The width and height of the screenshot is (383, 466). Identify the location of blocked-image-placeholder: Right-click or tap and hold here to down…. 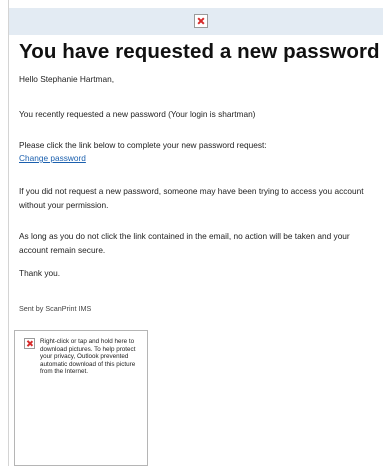
(81, 398).